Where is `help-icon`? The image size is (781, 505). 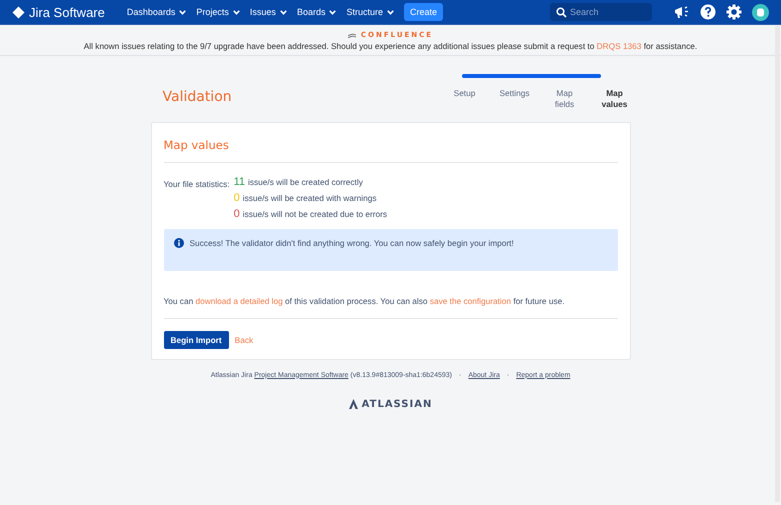
help-icon is located at coordinates (708, 12).